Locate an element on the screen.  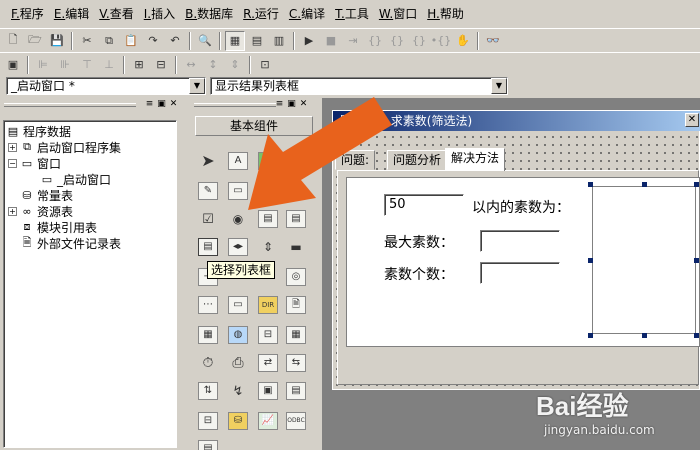
same-size-icon: ⇕ is located at coordinates (235, 65).